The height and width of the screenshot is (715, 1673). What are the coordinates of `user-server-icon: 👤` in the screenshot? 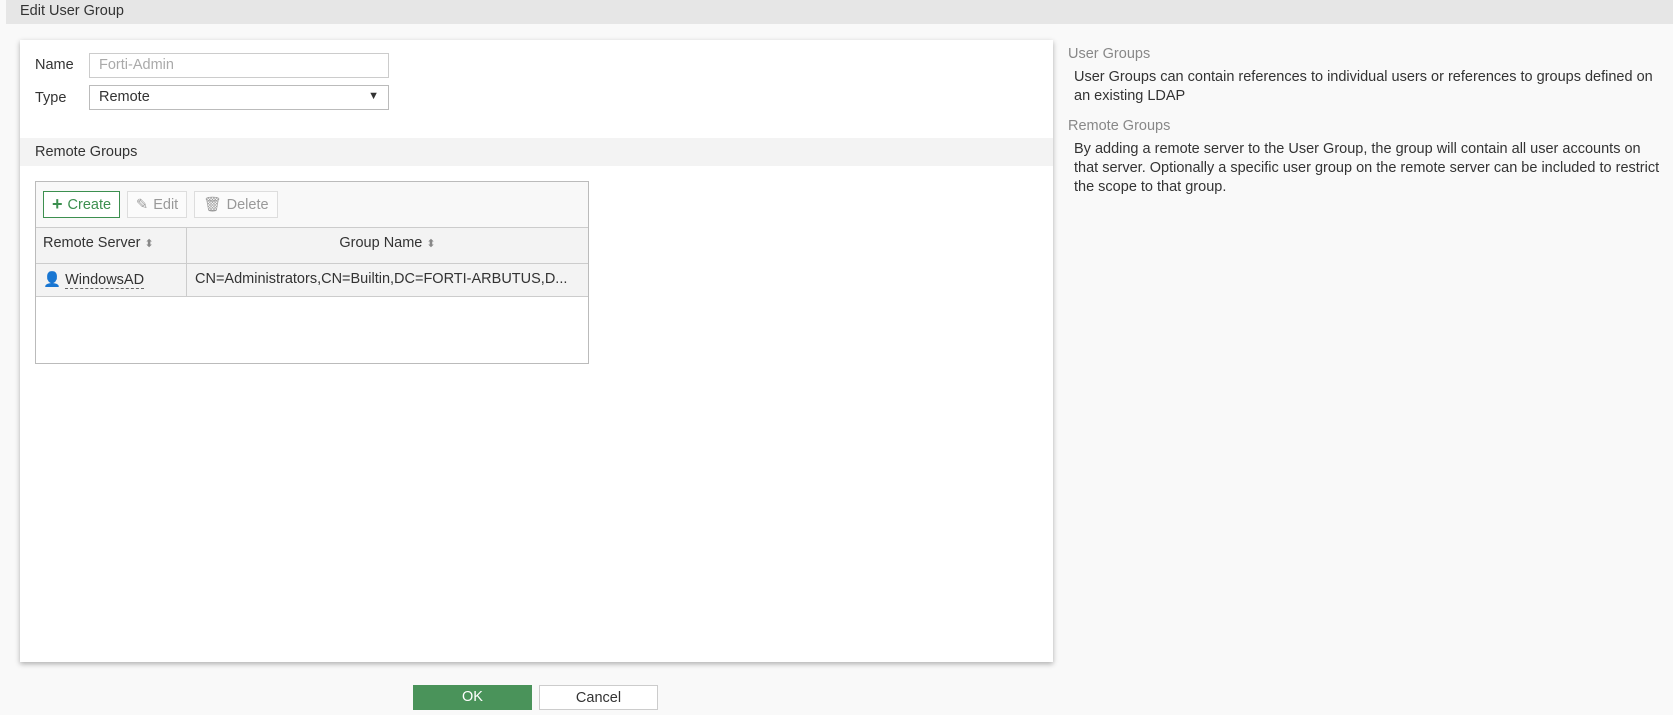 It's located at (52, 280).